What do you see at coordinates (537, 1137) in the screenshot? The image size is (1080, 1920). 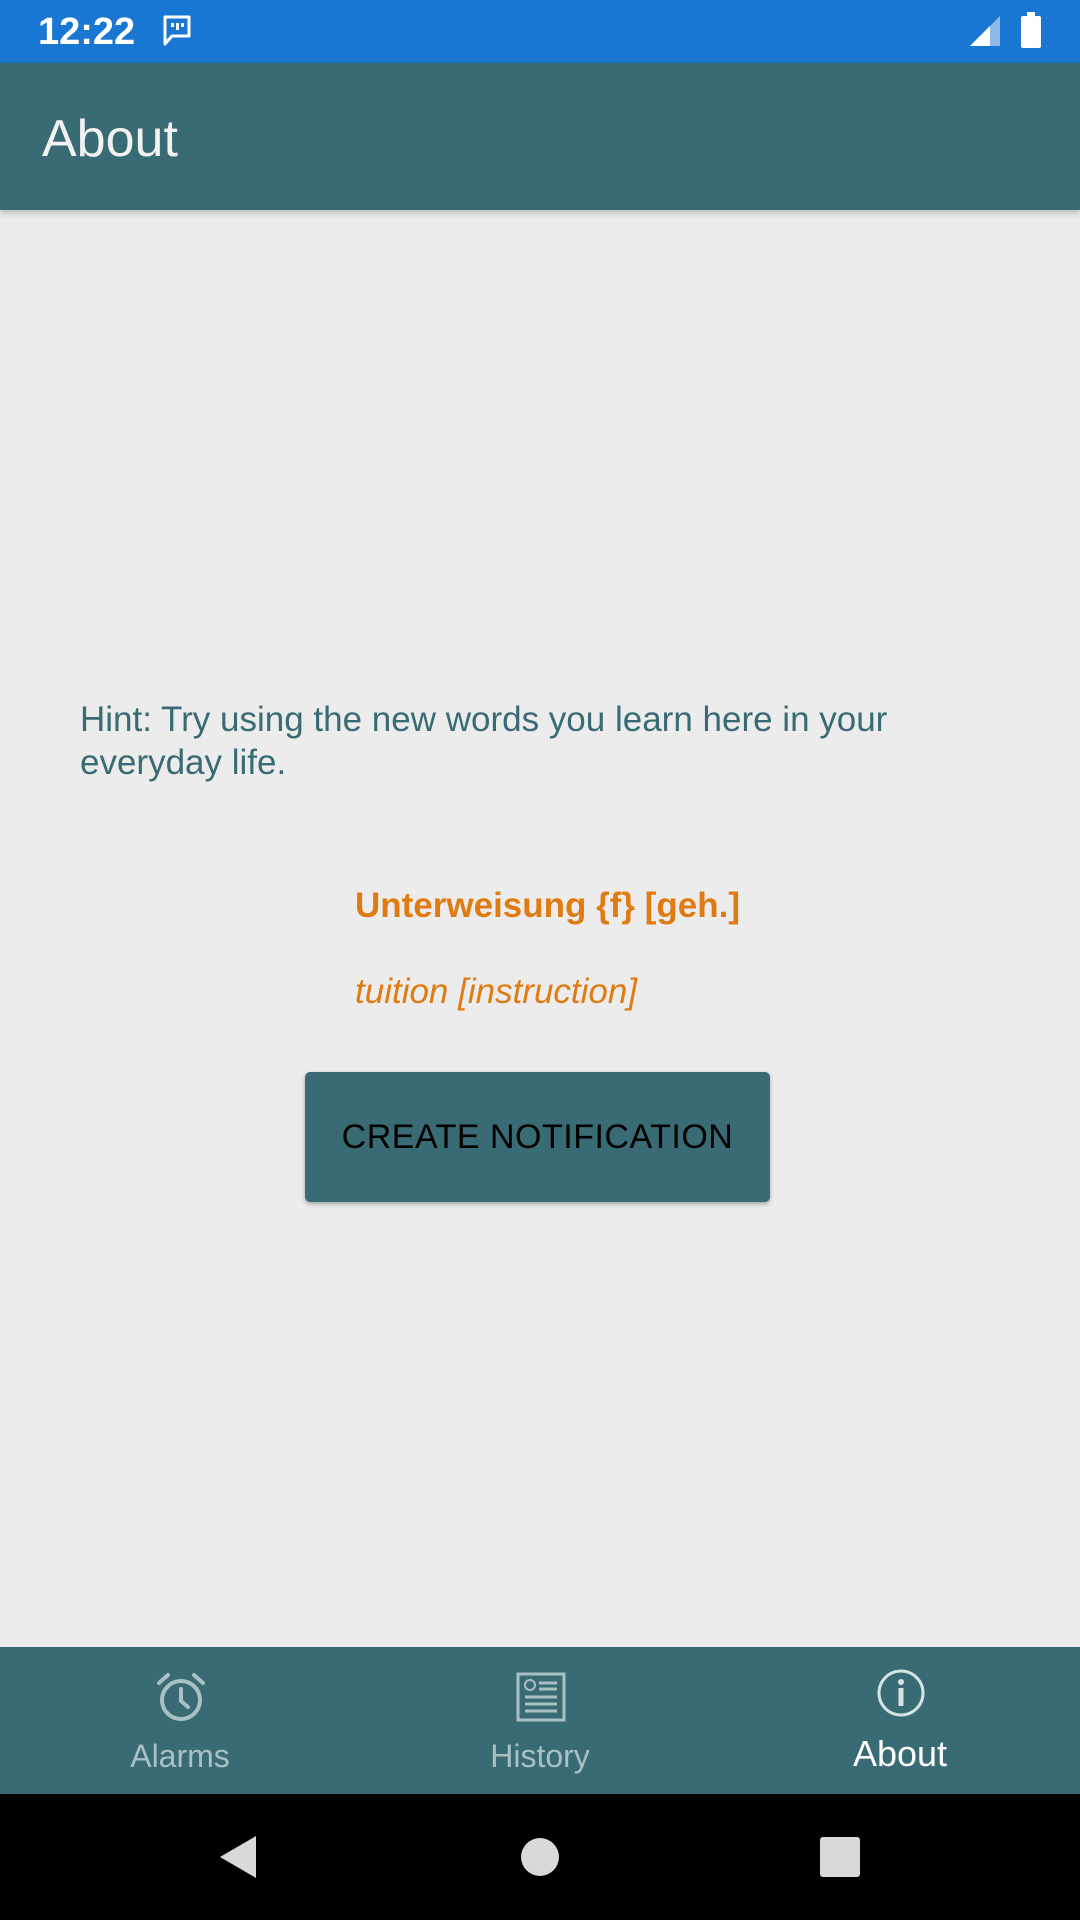 I see `create-notification-button: CREATE NOTIFICATION` at bounding box center [537, 1137].